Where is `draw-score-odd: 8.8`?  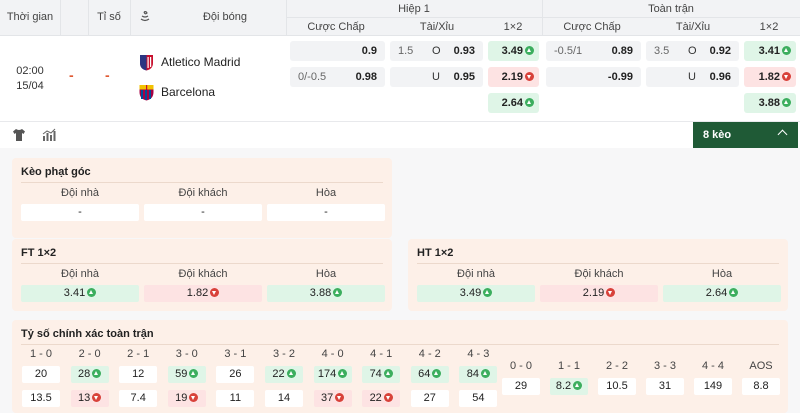 draw-score-odd: 8.8 is located at coordinates (761, 386).